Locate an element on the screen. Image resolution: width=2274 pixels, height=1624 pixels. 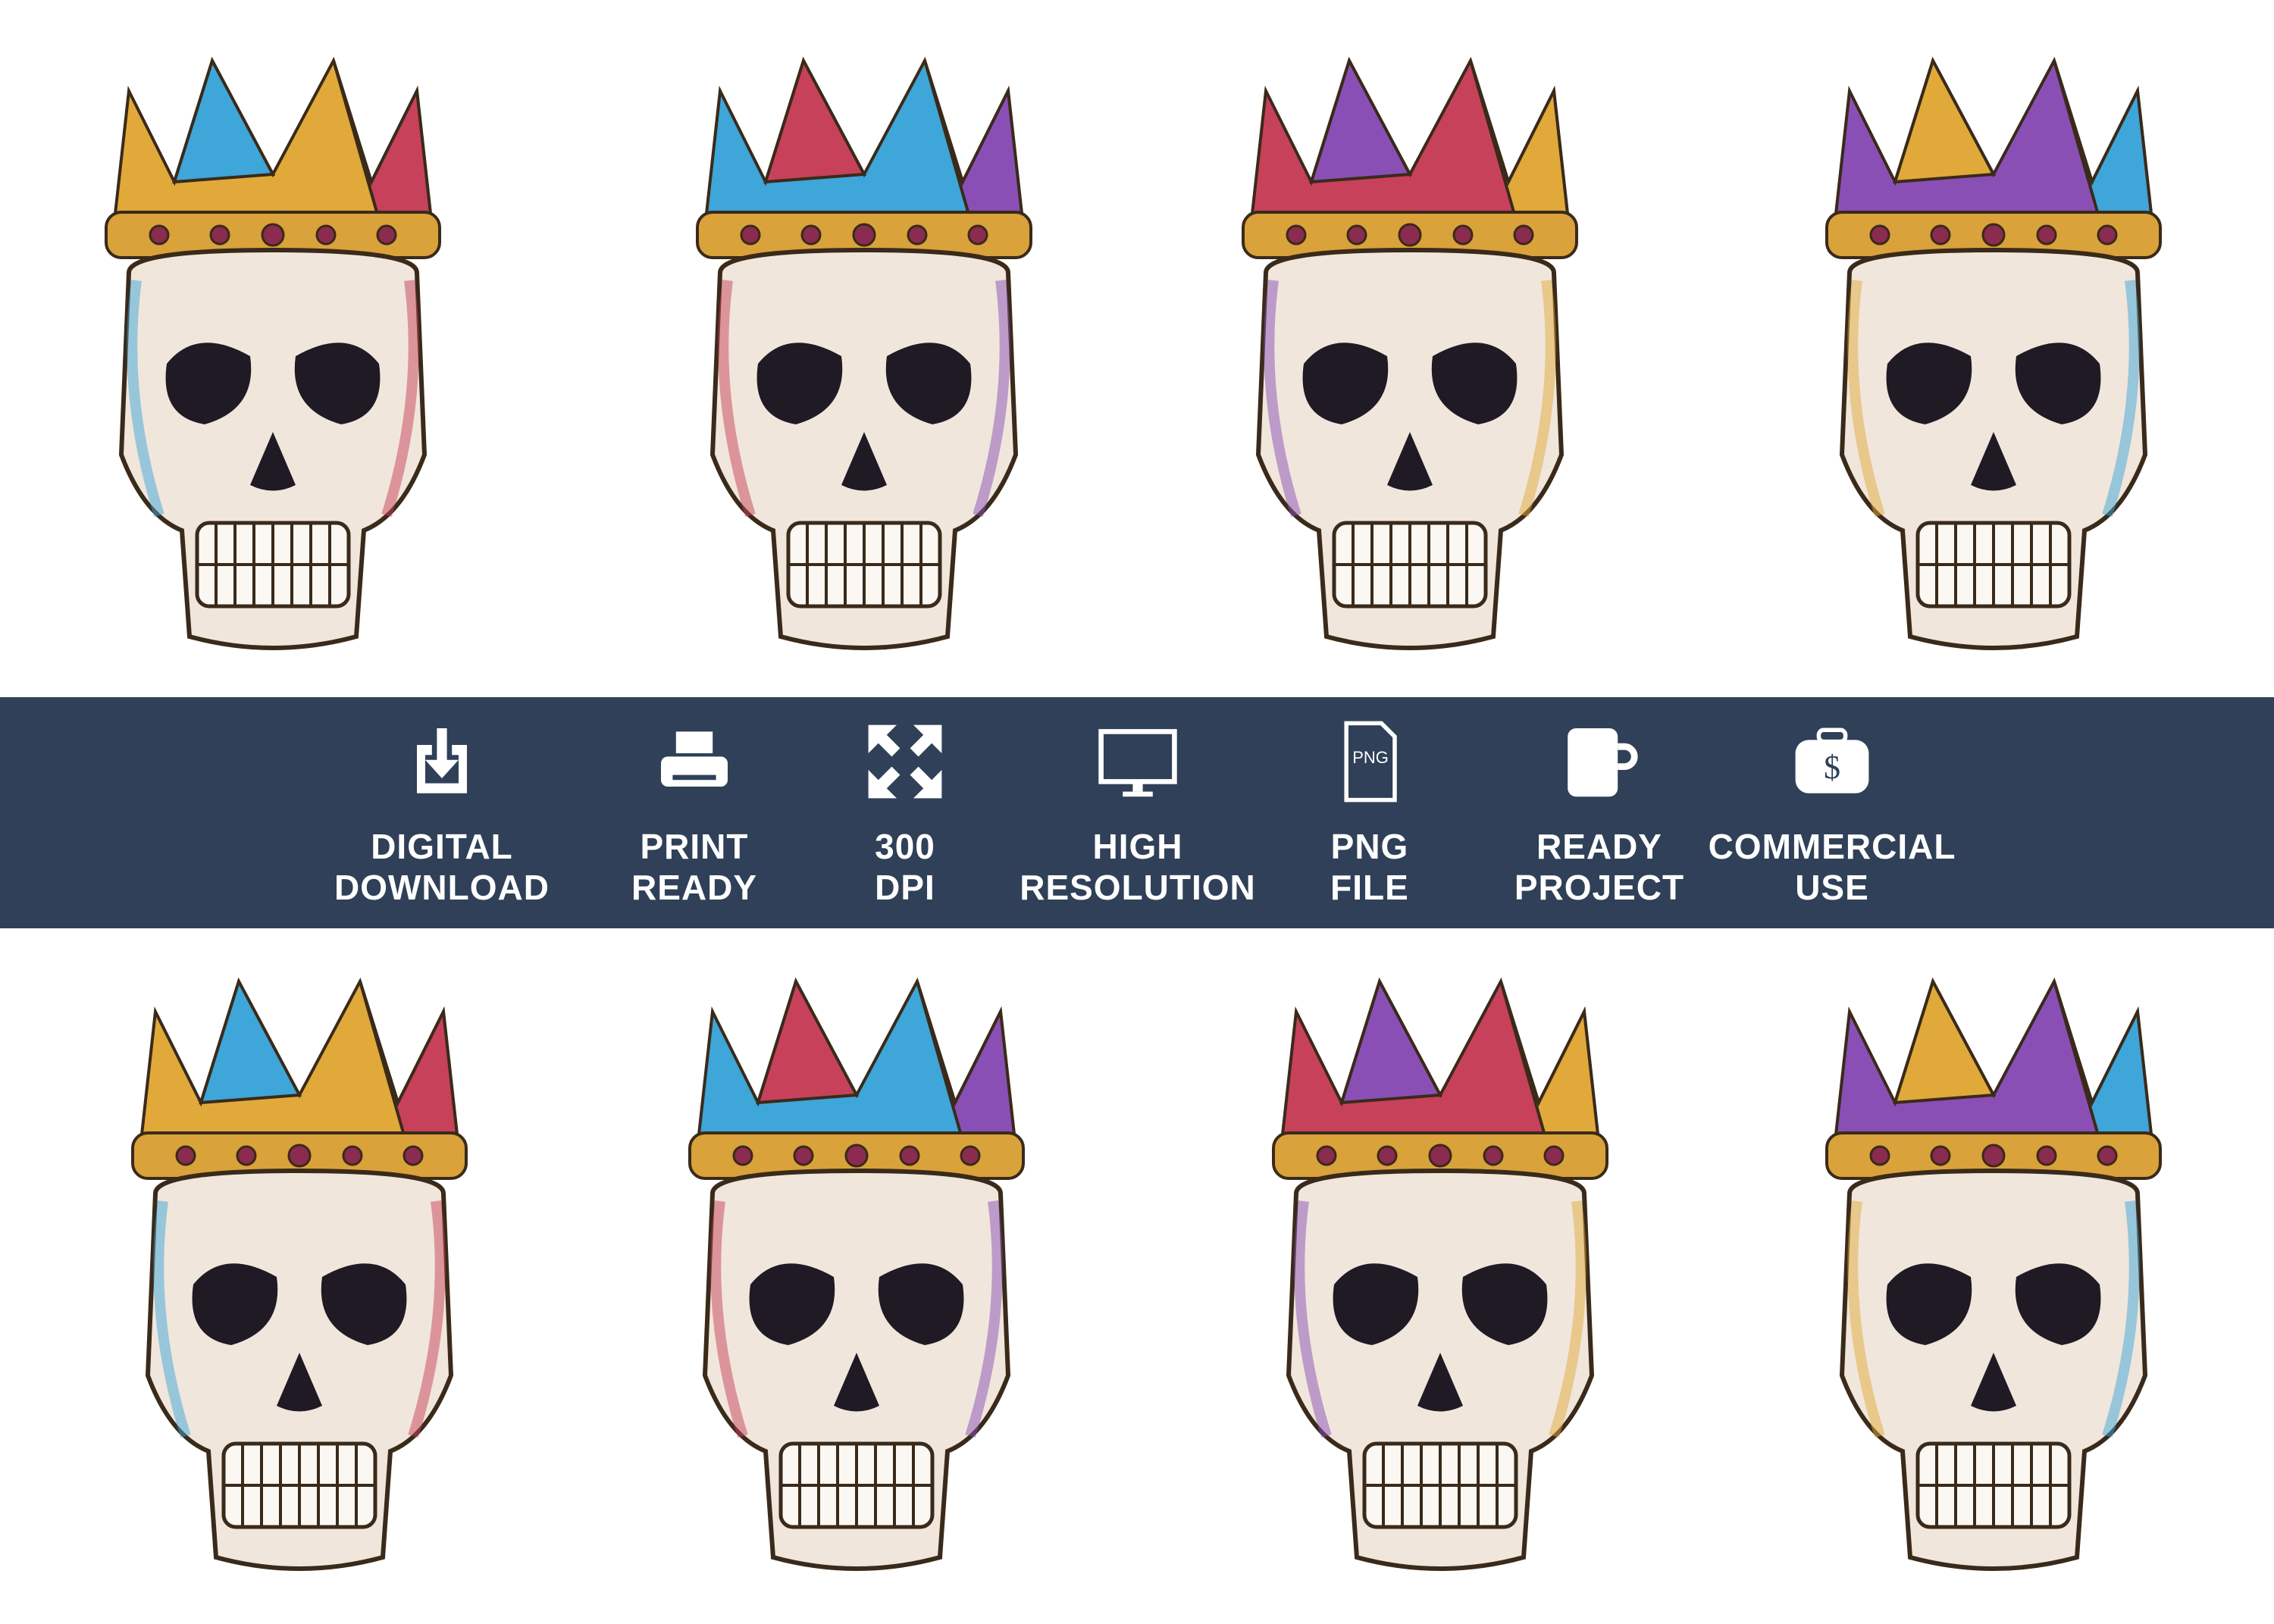
feature-label-line1: PNG is located at coordinates (1369, 846).